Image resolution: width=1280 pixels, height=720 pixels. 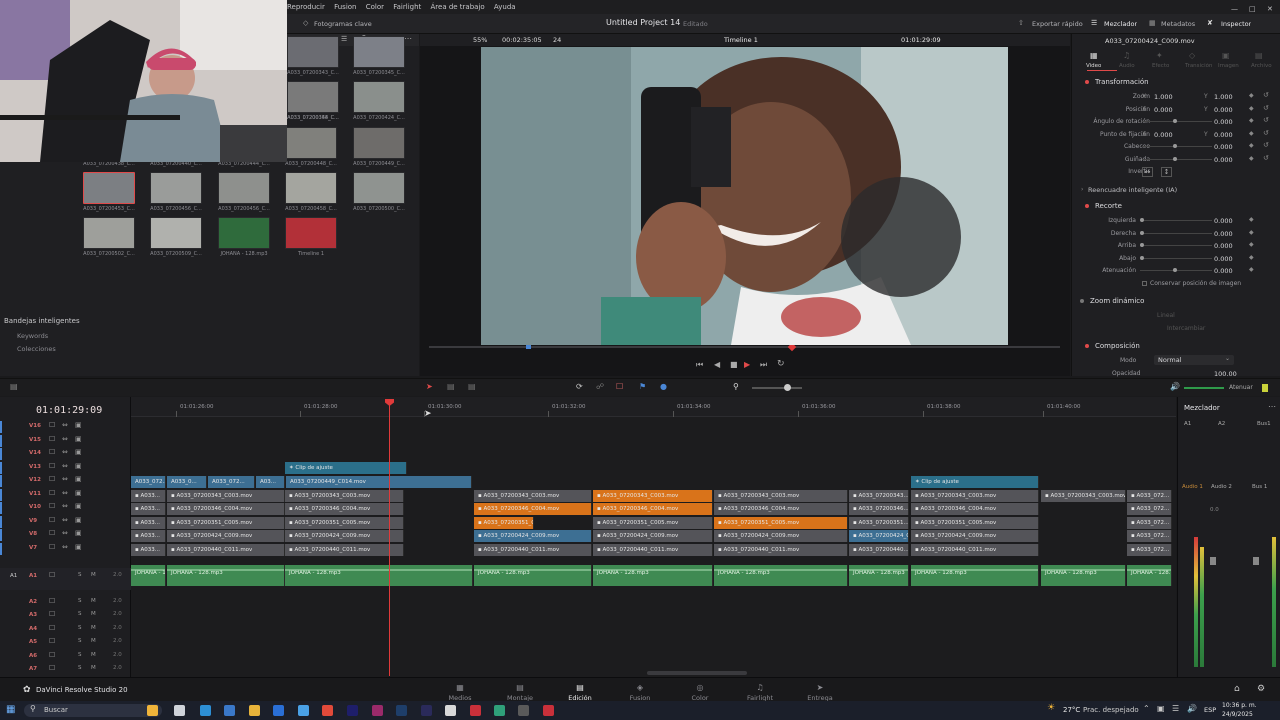 What do you see at coordinates (65, 657) in the screenshot?
I see `audio-track-header: A6 ☐ S M 2.0` at bounding box center [65, 657].